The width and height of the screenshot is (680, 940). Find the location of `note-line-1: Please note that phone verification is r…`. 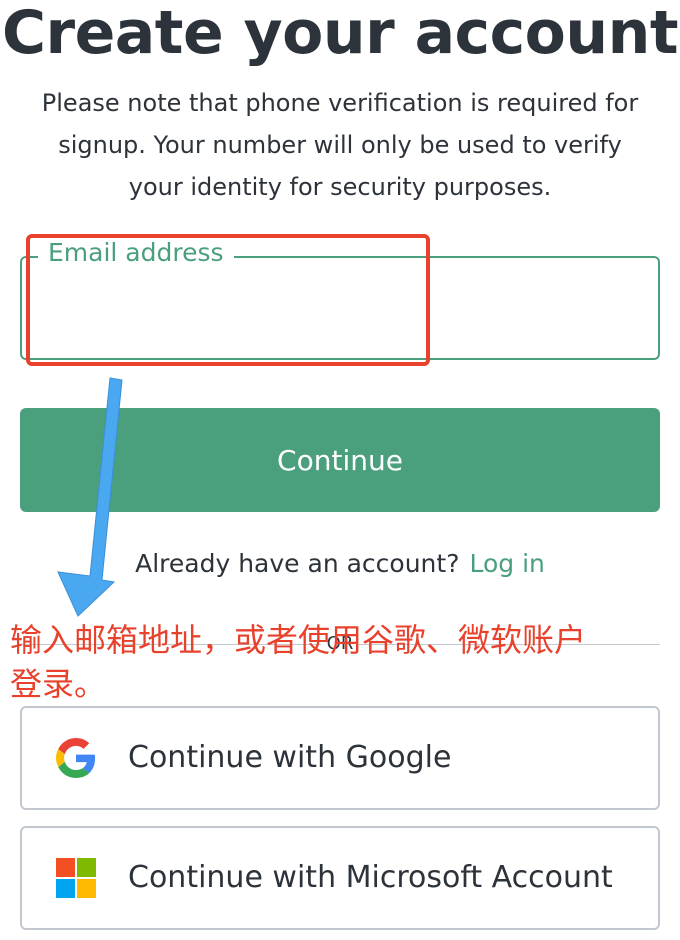

note-line-1: Please note that phone verification is r… is located at coordinates (340, 103).